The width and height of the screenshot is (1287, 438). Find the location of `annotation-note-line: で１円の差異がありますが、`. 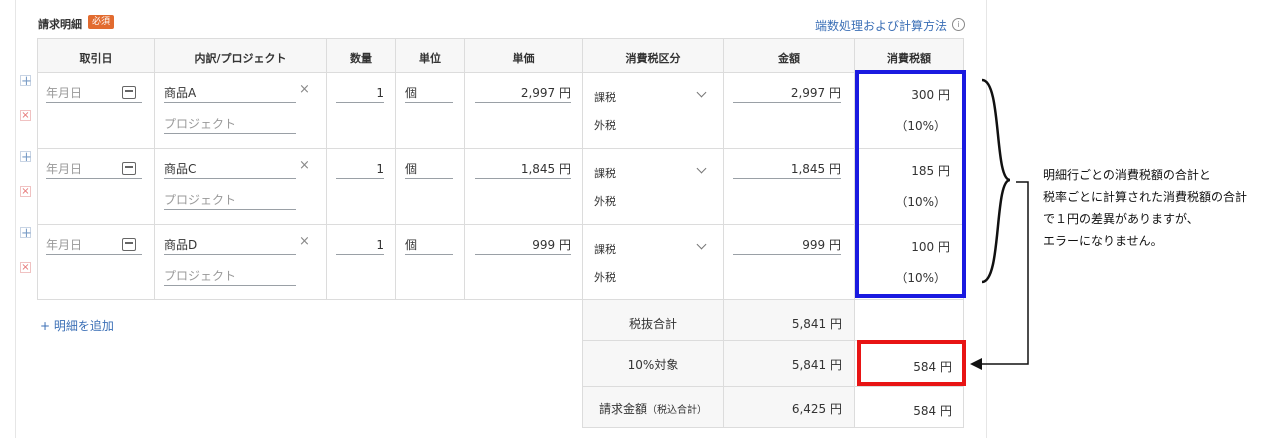

annotation-note-line: で１円の差異がありますが、 is located at coordinates (1121, 219).